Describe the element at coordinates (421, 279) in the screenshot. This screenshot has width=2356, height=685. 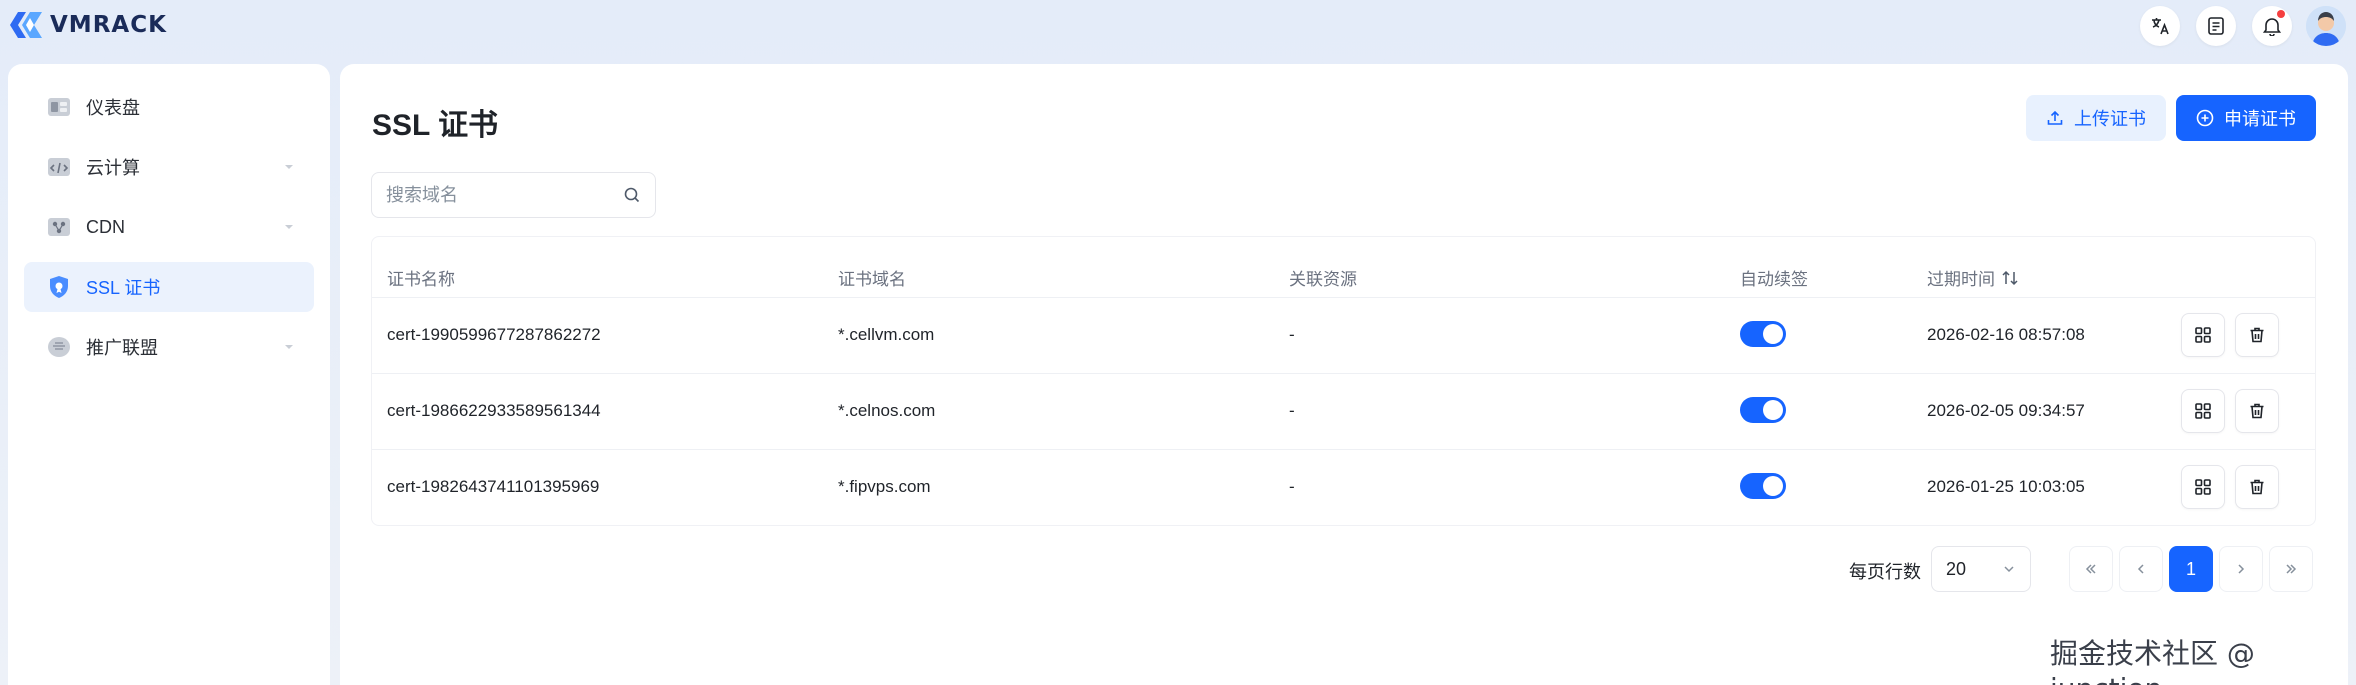
I see `column-header-name: 证书名称` at that location.